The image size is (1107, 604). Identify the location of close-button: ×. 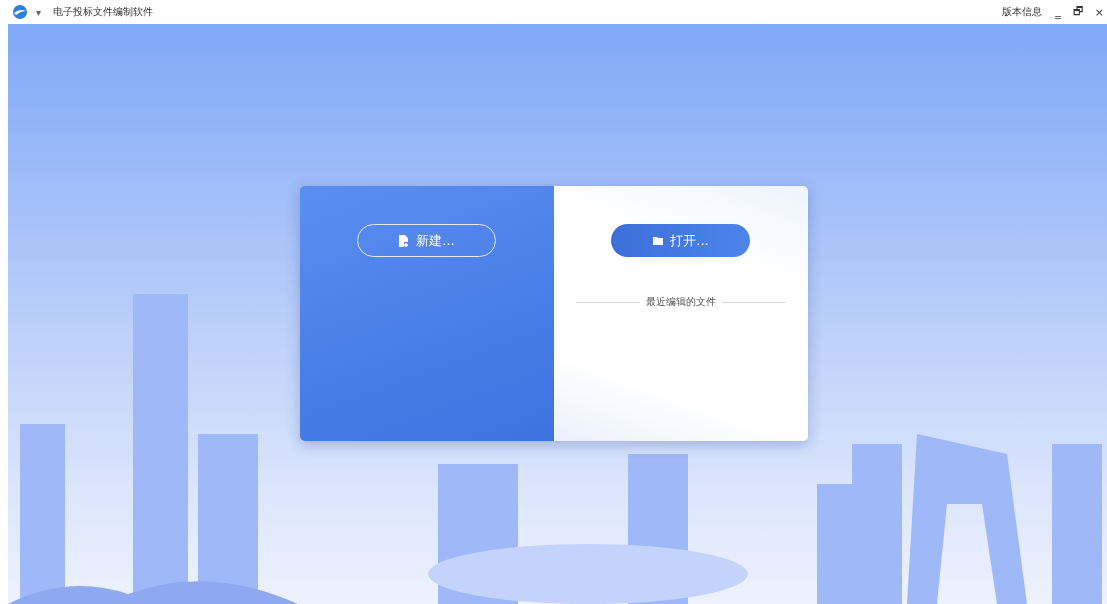
(1099, 12).